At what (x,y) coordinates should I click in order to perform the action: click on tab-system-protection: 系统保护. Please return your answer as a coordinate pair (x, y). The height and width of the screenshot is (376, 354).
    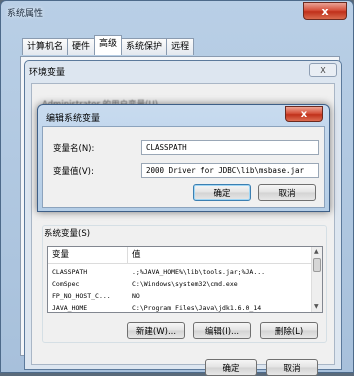
    Looking at the image, I should click on (144, 46).